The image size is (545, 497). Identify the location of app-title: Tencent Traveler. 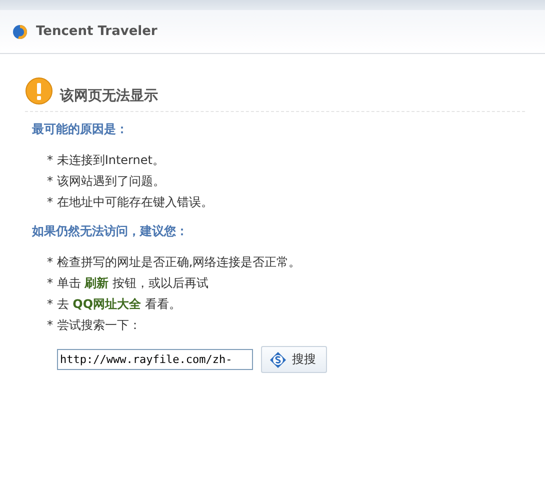
(97, 31).